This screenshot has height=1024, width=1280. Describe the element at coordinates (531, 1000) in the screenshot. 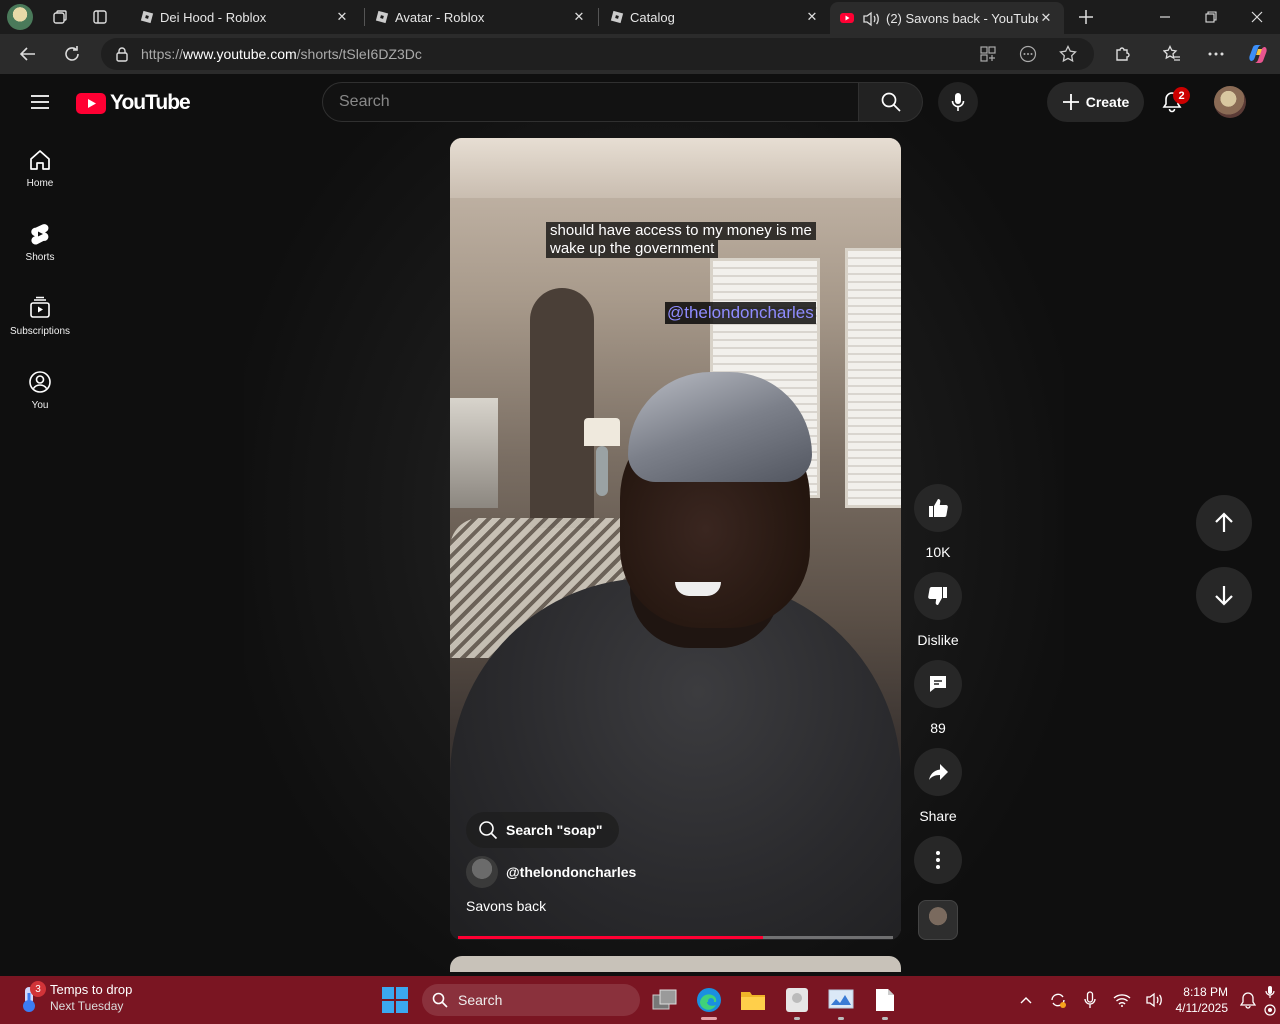

I see `taskbar-search: Search` at that location.